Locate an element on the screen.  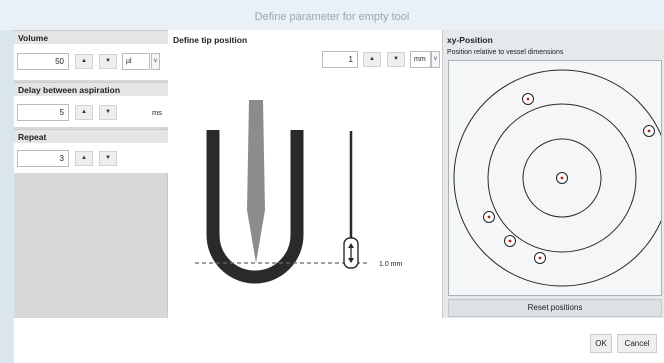
volume-section: 50 ▲ ▼ µl ∨ is located at coordinates (91, 62).